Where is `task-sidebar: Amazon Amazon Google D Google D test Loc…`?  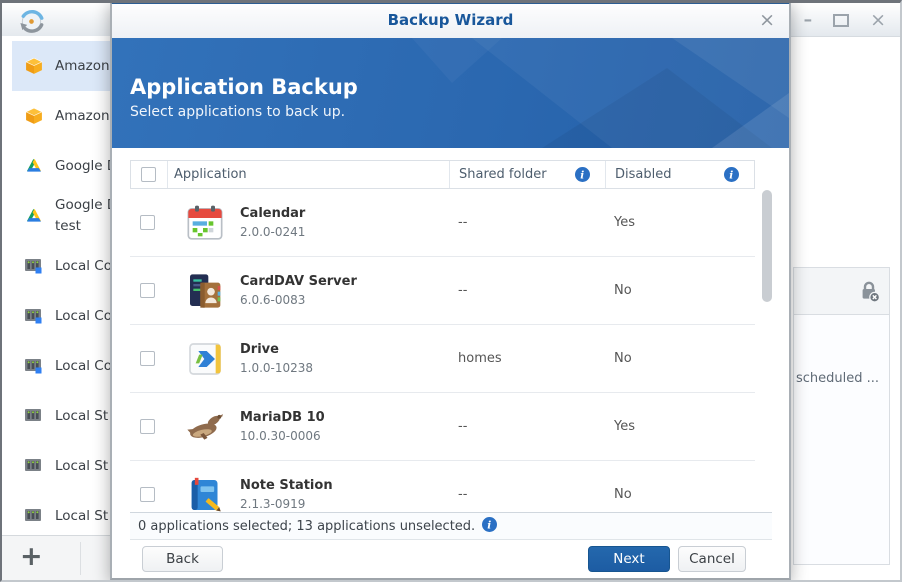 task-sidebar: Amazon Amazon Google D Google D test Loc… is located at coordinates (56, 285).